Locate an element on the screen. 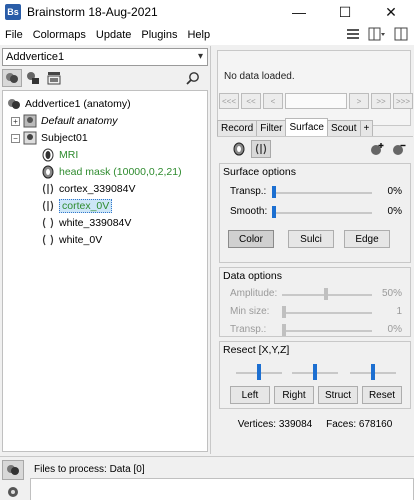 Image resolution: width=414 pixels, height=500 pixels. title-bar: Bs Brainstorm 18-Aug-2021 — ☐ ✕ is located at coordinates (207, 12).